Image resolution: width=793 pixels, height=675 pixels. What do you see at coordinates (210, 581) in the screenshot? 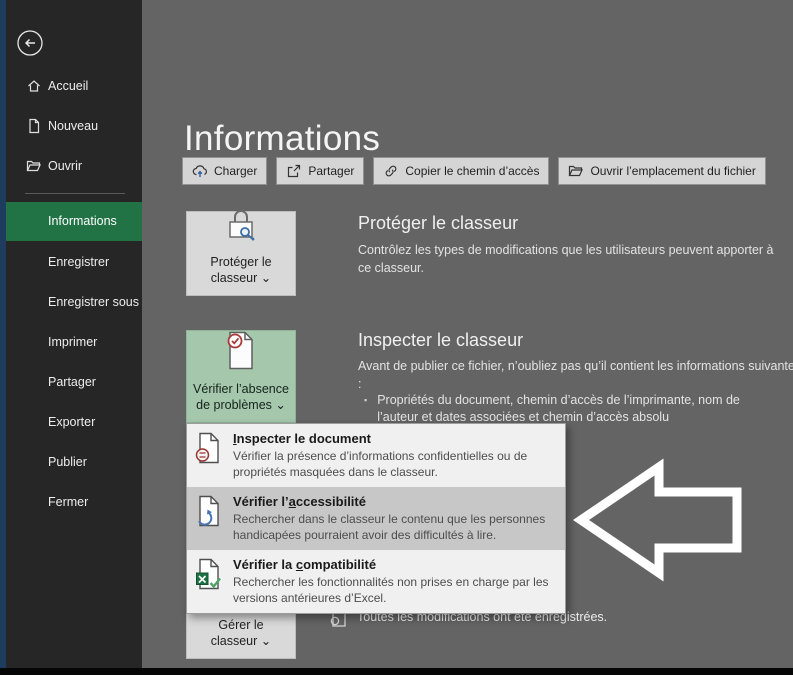
I see `compatibility-checker-icon` at bounding box center [210, 581].